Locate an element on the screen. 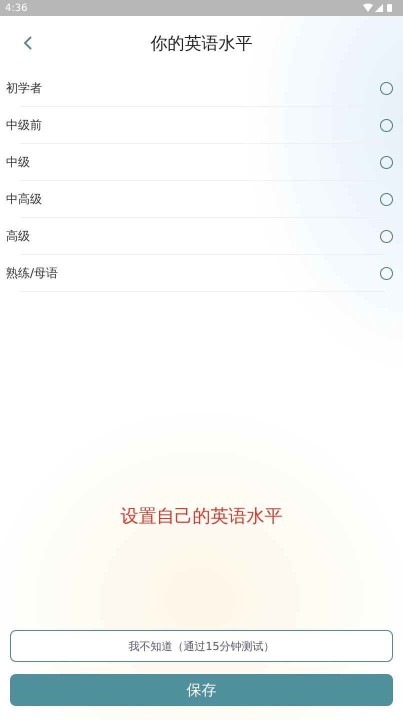  level-label: 初学者 is located at coordinates (24, 88).